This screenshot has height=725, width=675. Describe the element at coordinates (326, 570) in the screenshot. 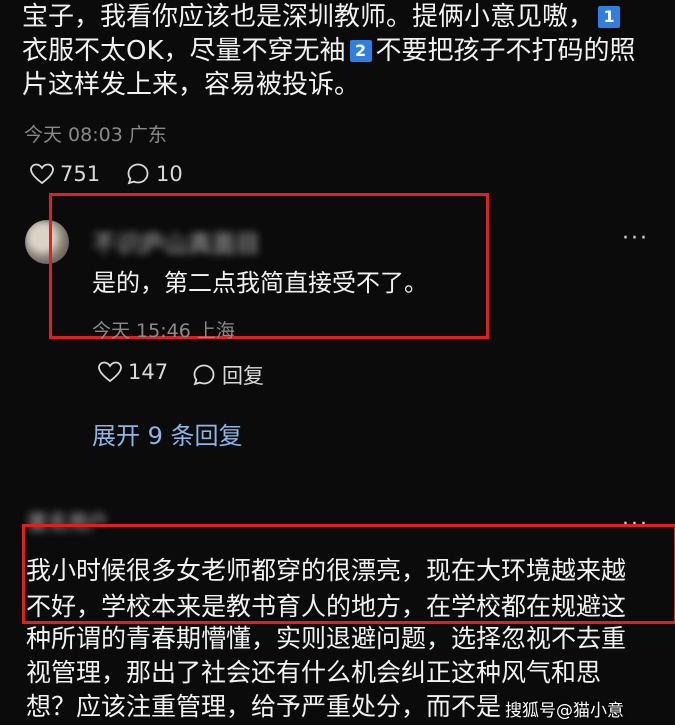

I see `comment2-line1: 我小时候很多女老师都穿的很漂亮，现在大环境越来越` at that location.